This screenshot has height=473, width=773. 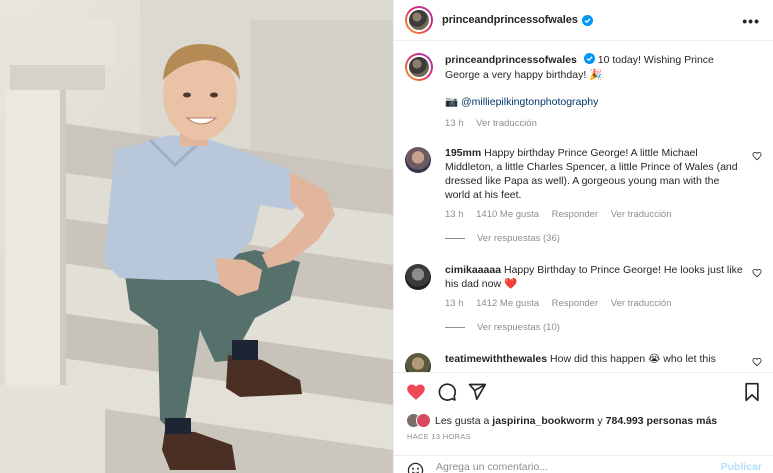 I want to click on author-username: princeandprincessofwales, so click(x=510, y=20).